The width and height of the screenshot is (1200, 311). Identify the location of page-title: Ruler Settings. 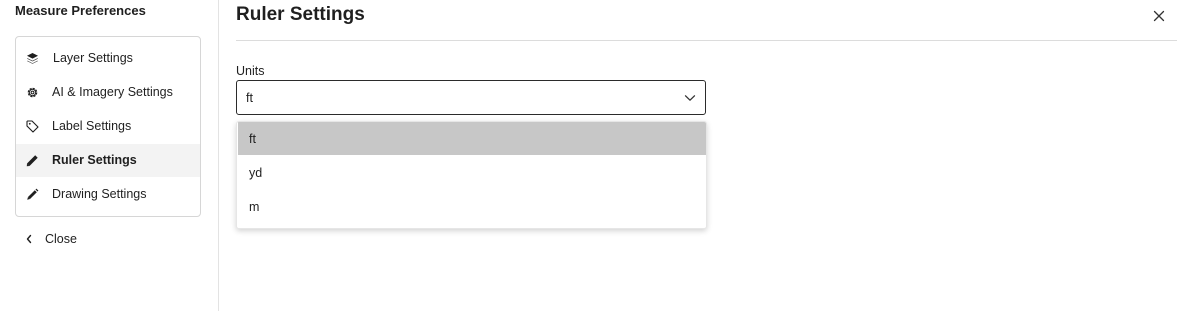
(300, 14).